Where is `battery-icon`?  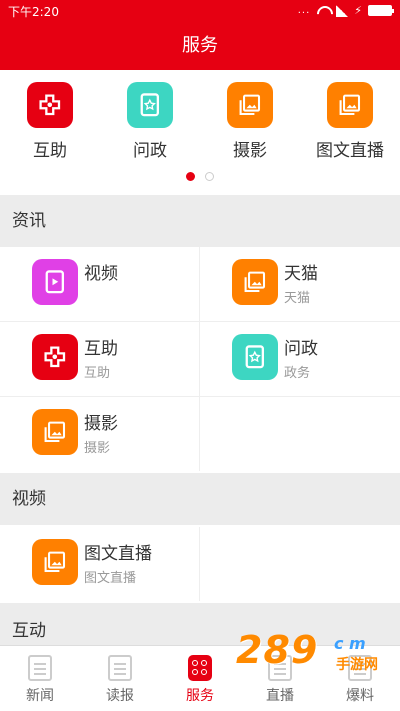
battery-icon is located at coordinates (381, 10).